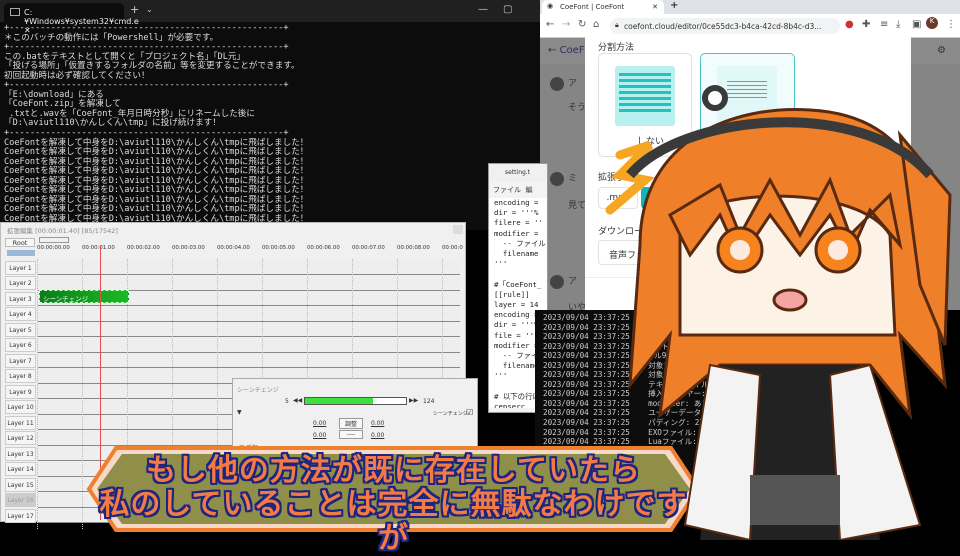  Describe the element at coordinates (351, 423) in the screenshot. I see `adjust-button: 調整` at that location.